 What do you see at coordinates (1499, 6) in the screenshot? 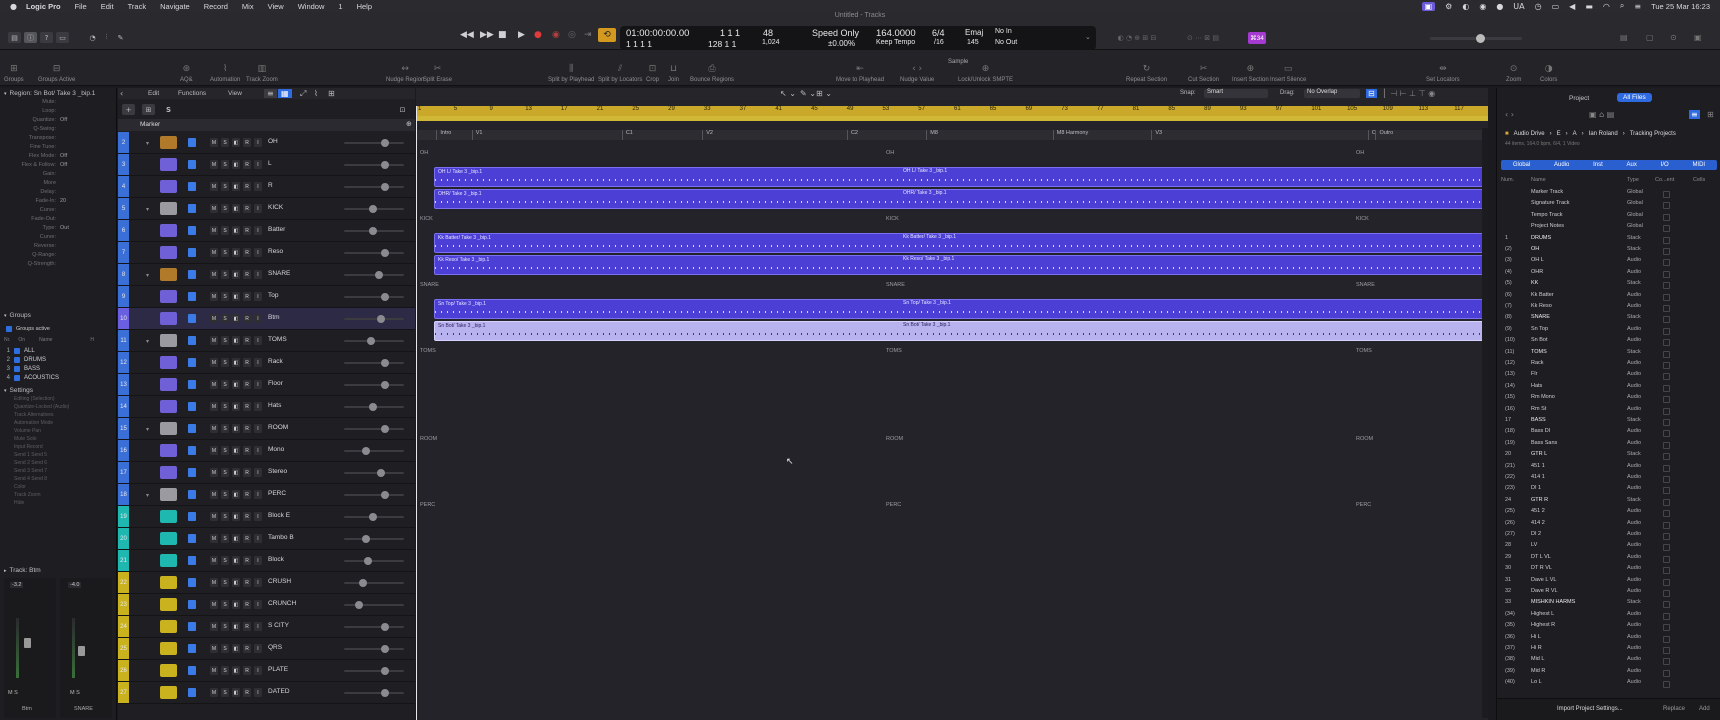
I see `mic-icon: ●` at bounding box center [1499, 6].